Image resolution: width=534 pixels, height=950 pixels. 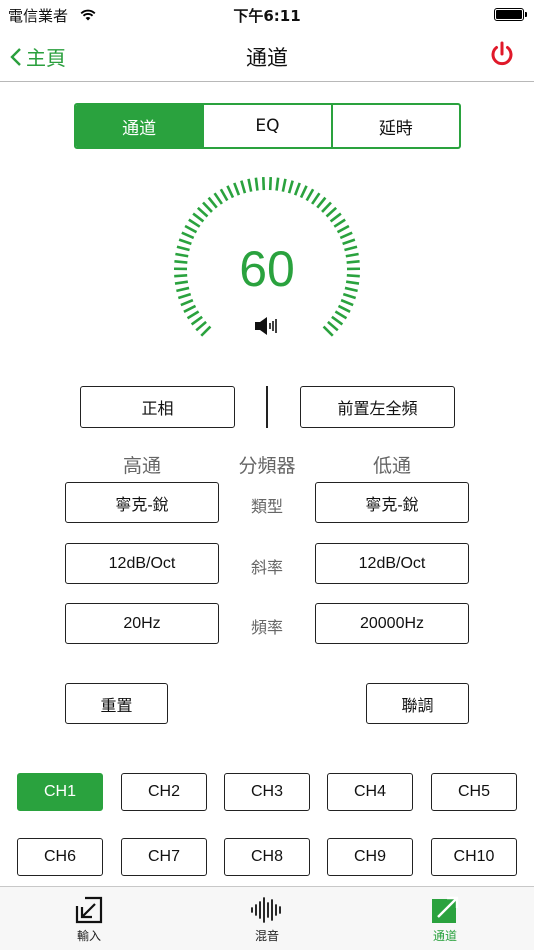 I want to click on highpass-frequency-button: 20Hz, so click(x=142, y=623).